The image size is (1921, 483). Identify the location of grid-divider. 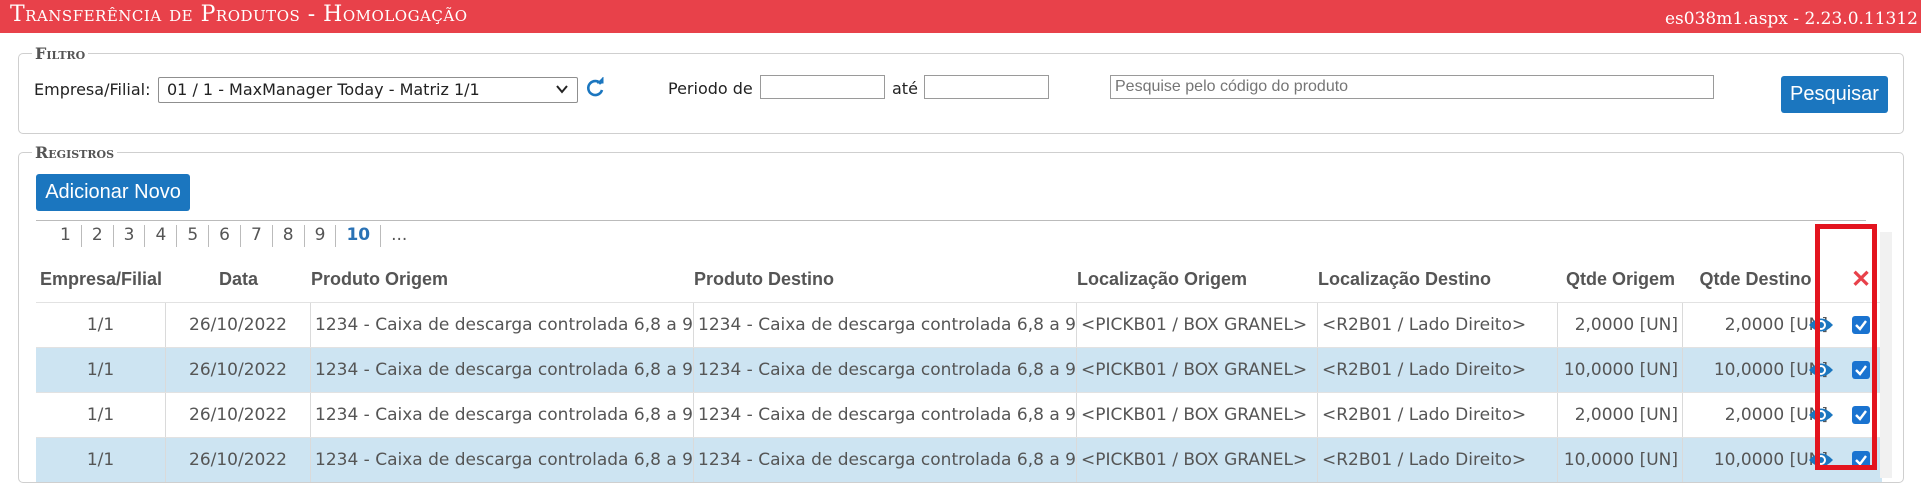
(951, 220).